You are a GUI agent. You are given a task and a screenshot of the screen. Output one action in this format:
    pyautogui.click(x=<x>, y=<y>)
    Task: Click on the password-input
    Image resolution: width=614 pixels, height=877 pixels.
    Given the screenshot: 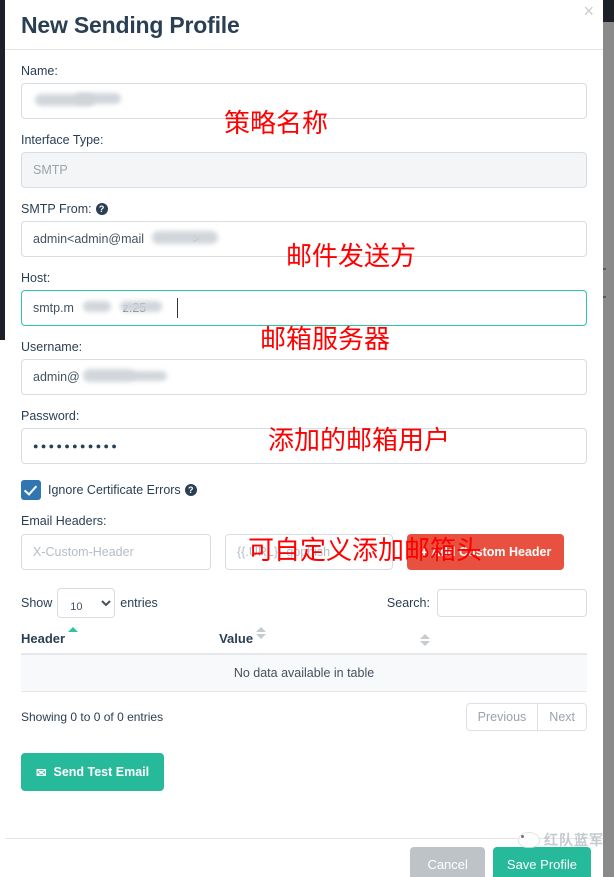 What is the action you would take?
    pyautogui.click(x=304, y=446)
    